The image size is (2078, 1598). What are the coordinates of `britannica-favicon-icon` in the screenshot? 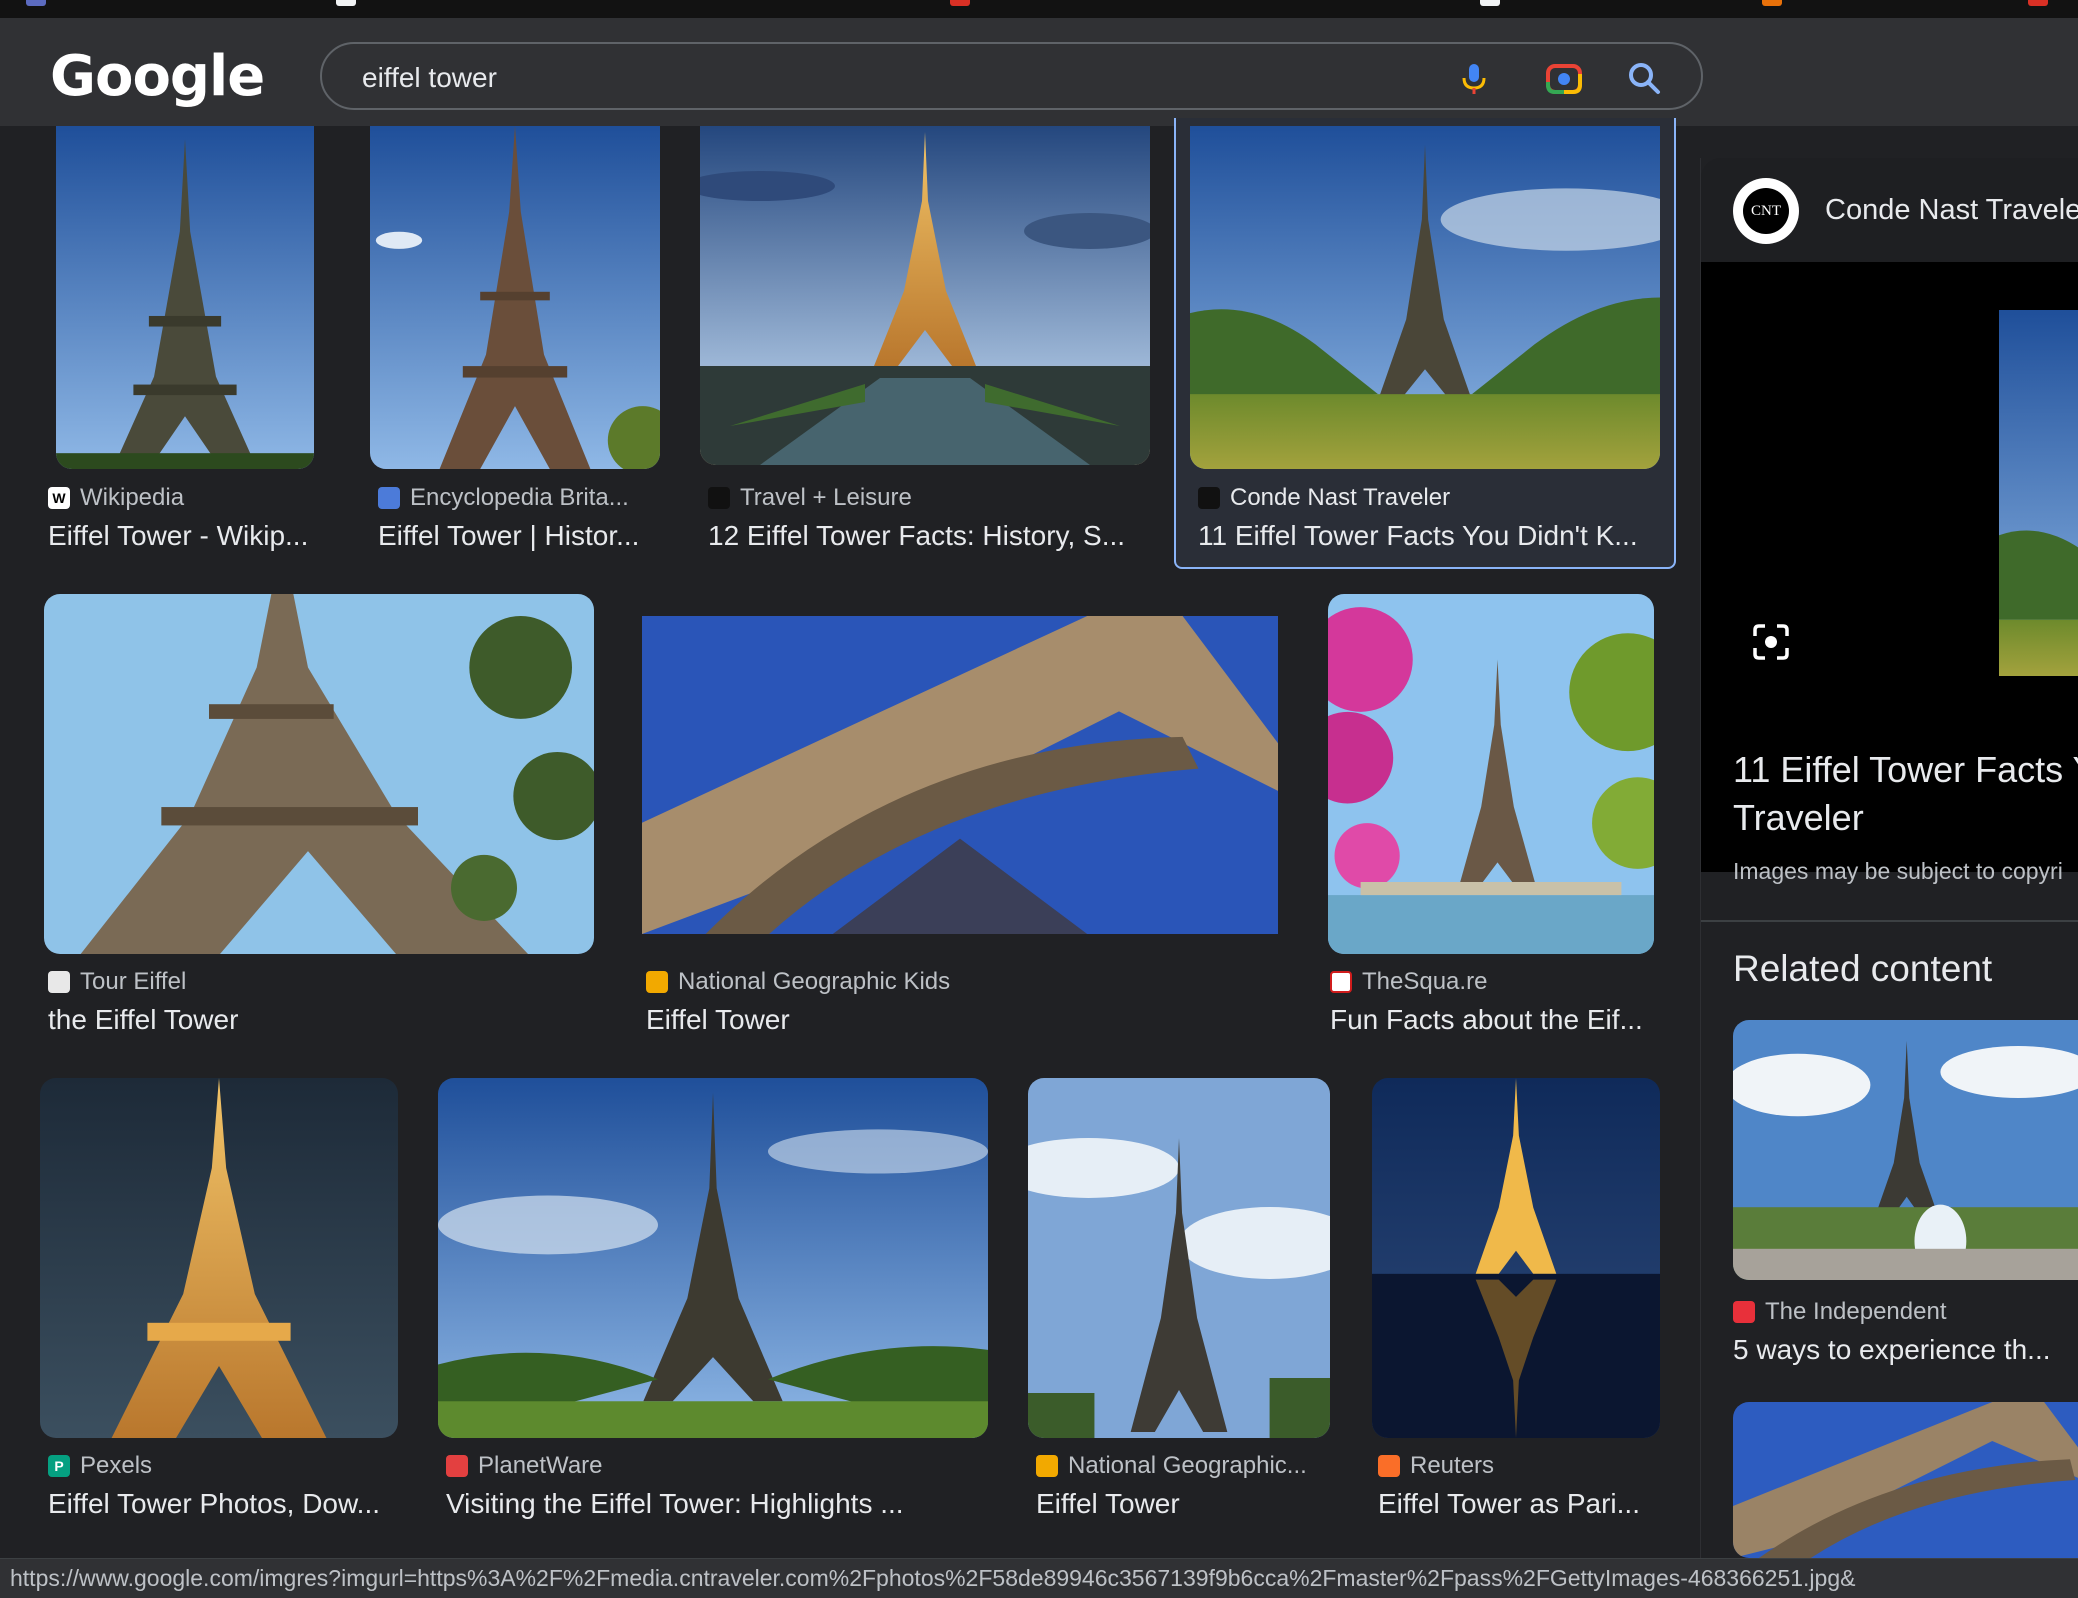 It's located at (389, 498).